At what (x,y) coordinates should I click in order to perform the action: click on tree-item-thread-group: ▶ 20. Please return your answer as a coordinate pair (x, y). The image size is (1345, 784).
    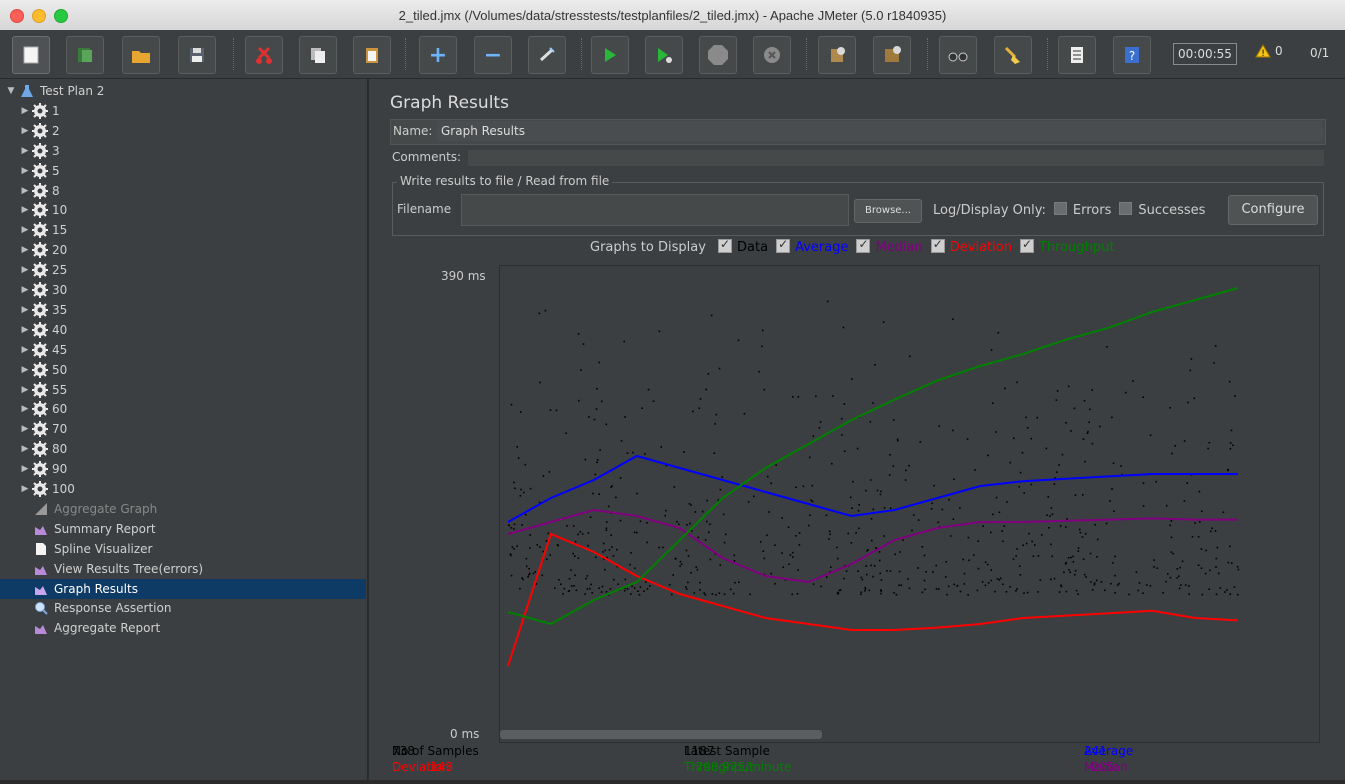
    Looking at the image, I should click on (183, 250).